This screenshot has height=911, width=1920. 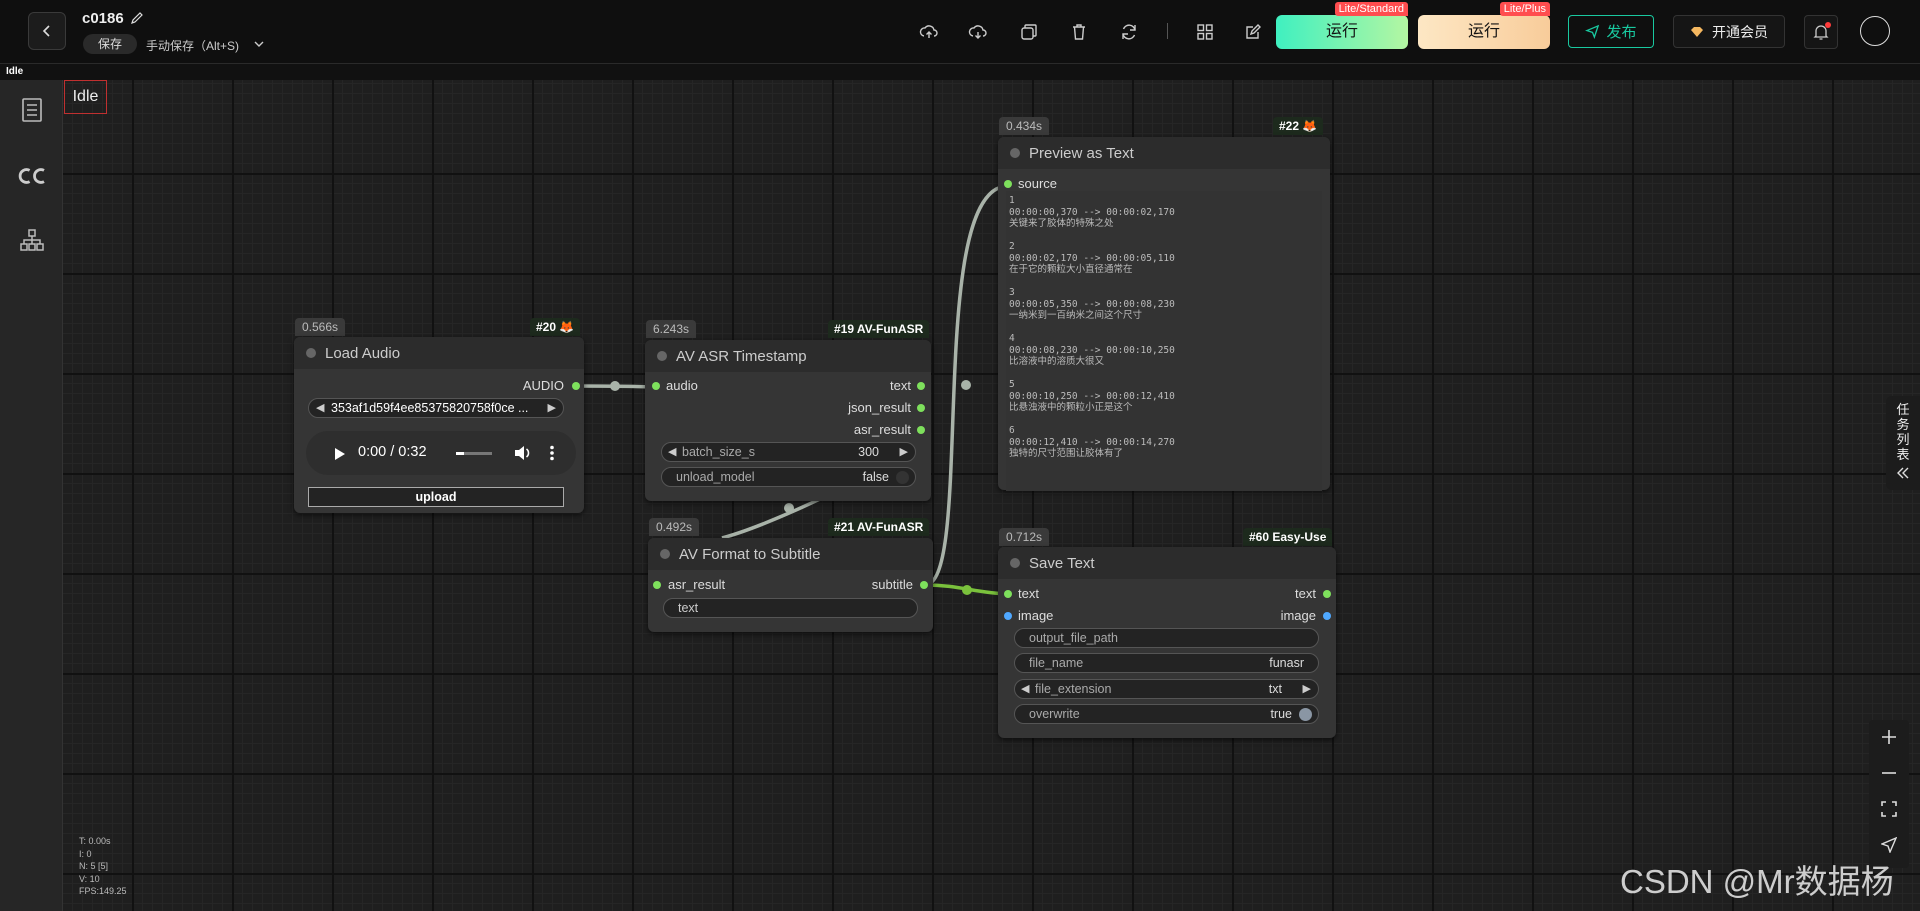 What do you see at coordinates (875, 477) in the screenshot?
I see `widget-value: false` at bounding box center [875, 477].